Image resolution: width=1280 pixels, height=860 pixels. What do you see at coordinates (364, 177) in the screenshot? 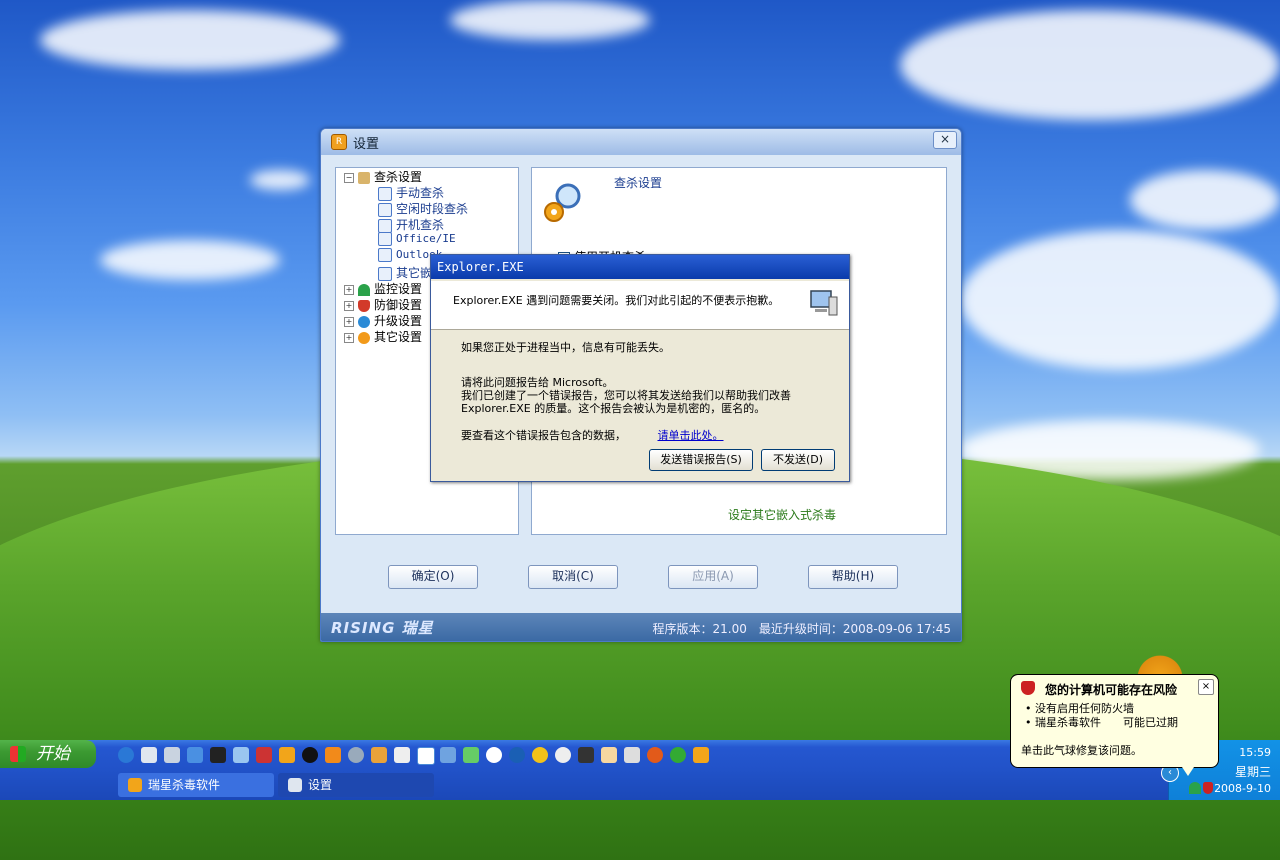
I see `magnifier-icon` at bounding box center [364, 177].